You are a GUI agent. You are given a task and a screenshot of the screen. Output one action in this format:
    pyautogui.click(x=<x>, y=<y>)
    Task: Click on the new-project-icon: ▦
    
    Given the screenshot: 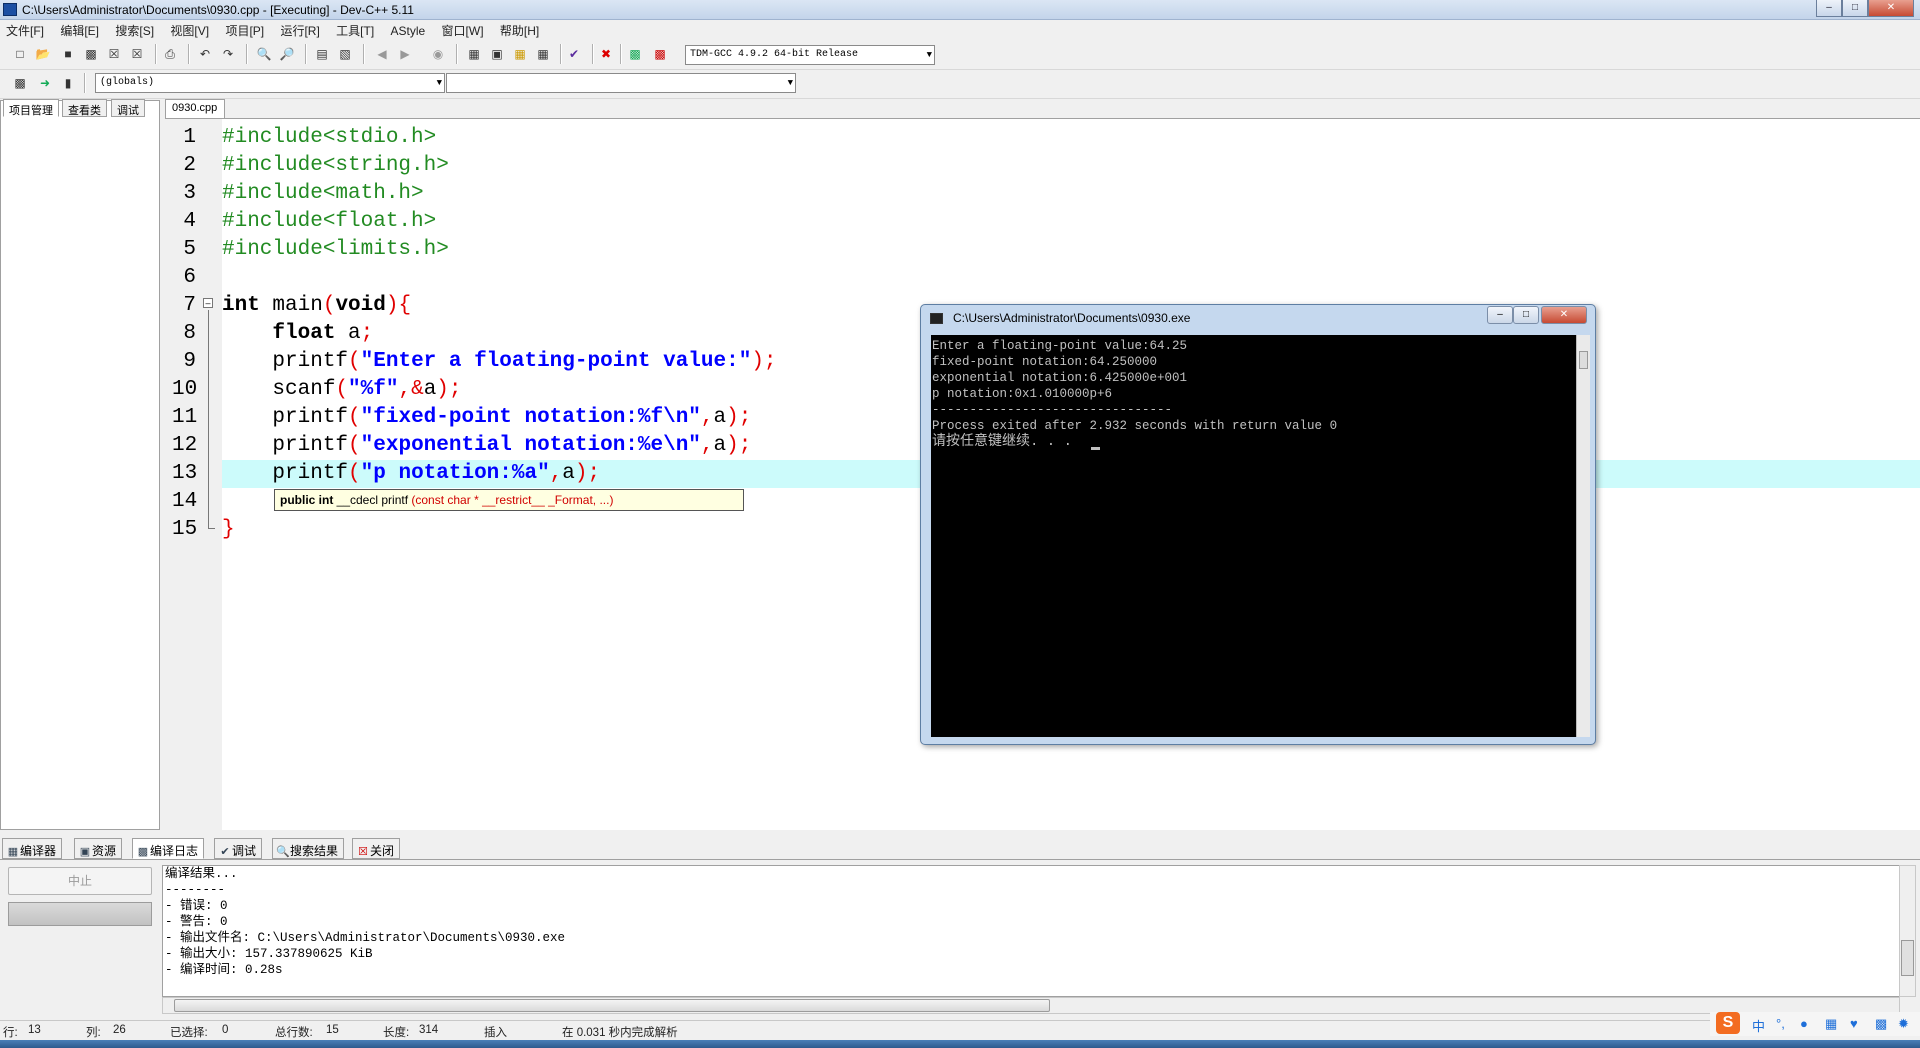 What is the action you would take?
    pyautogui.click(x=474, y=54)
    